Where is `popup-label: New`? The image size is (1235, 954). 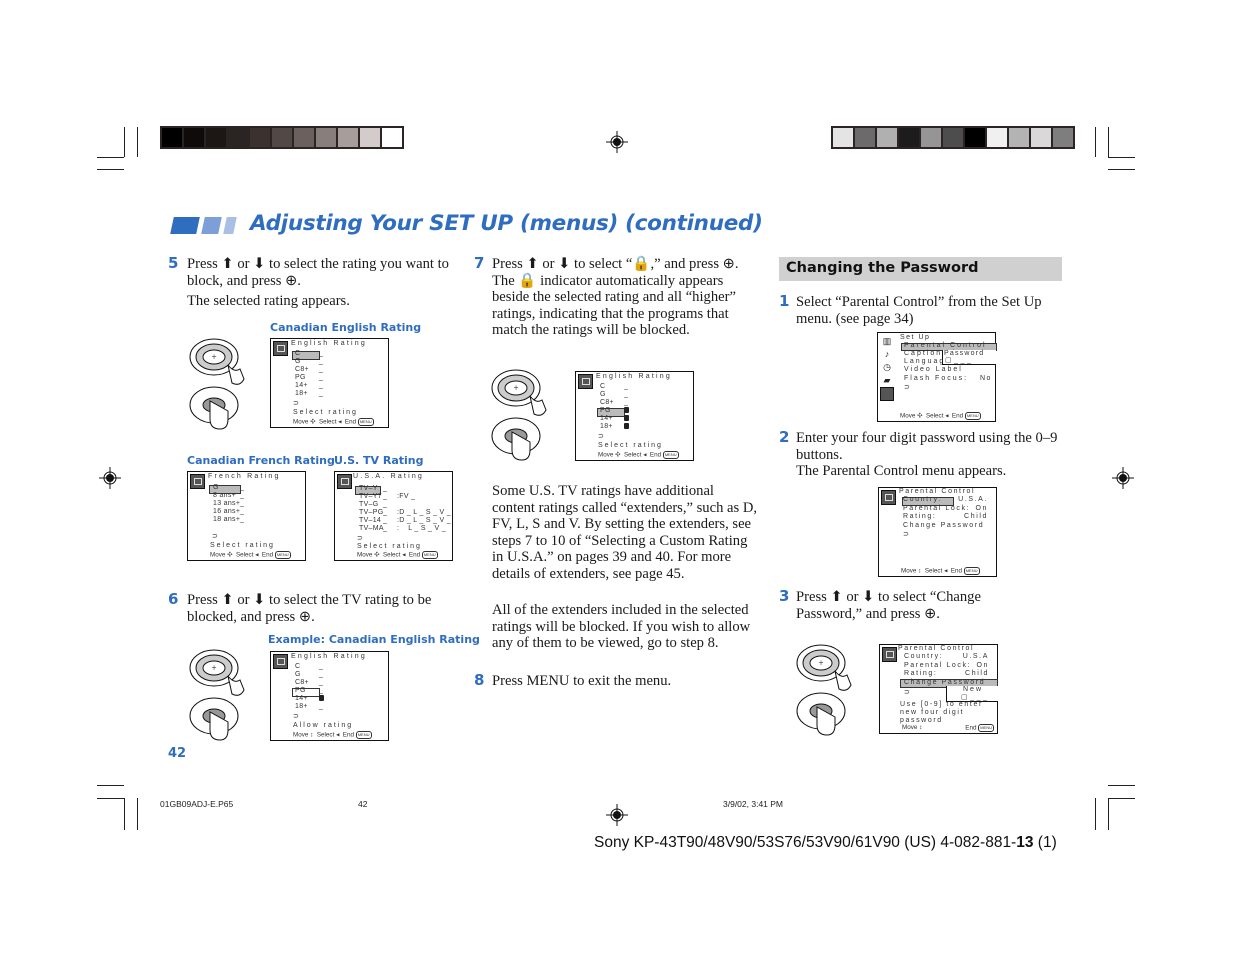
popup-label: New is located at coordinates (973, 689).